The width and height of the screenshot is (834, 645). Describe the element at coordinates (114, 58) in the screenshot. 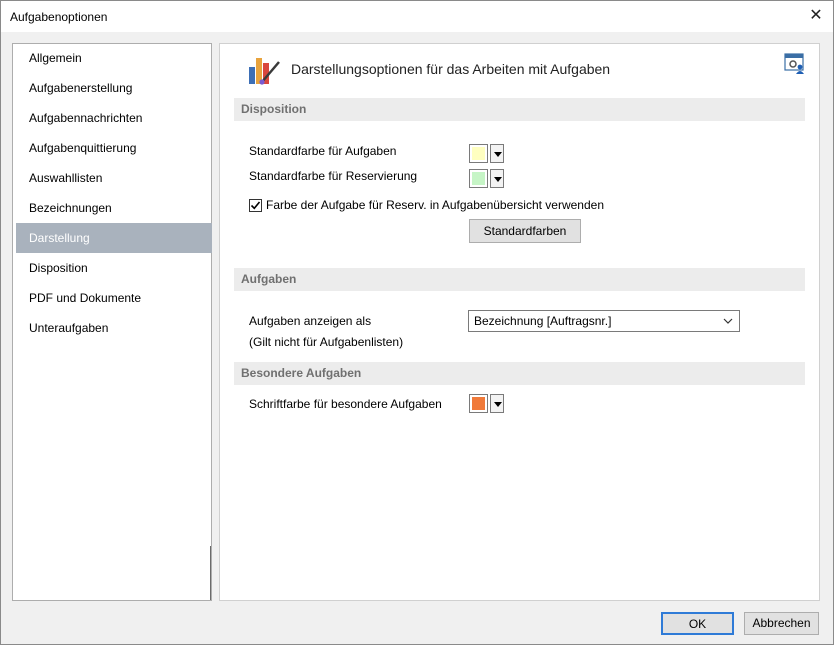

I see `sidebar-item-allgemein: Allgemein` at that location.